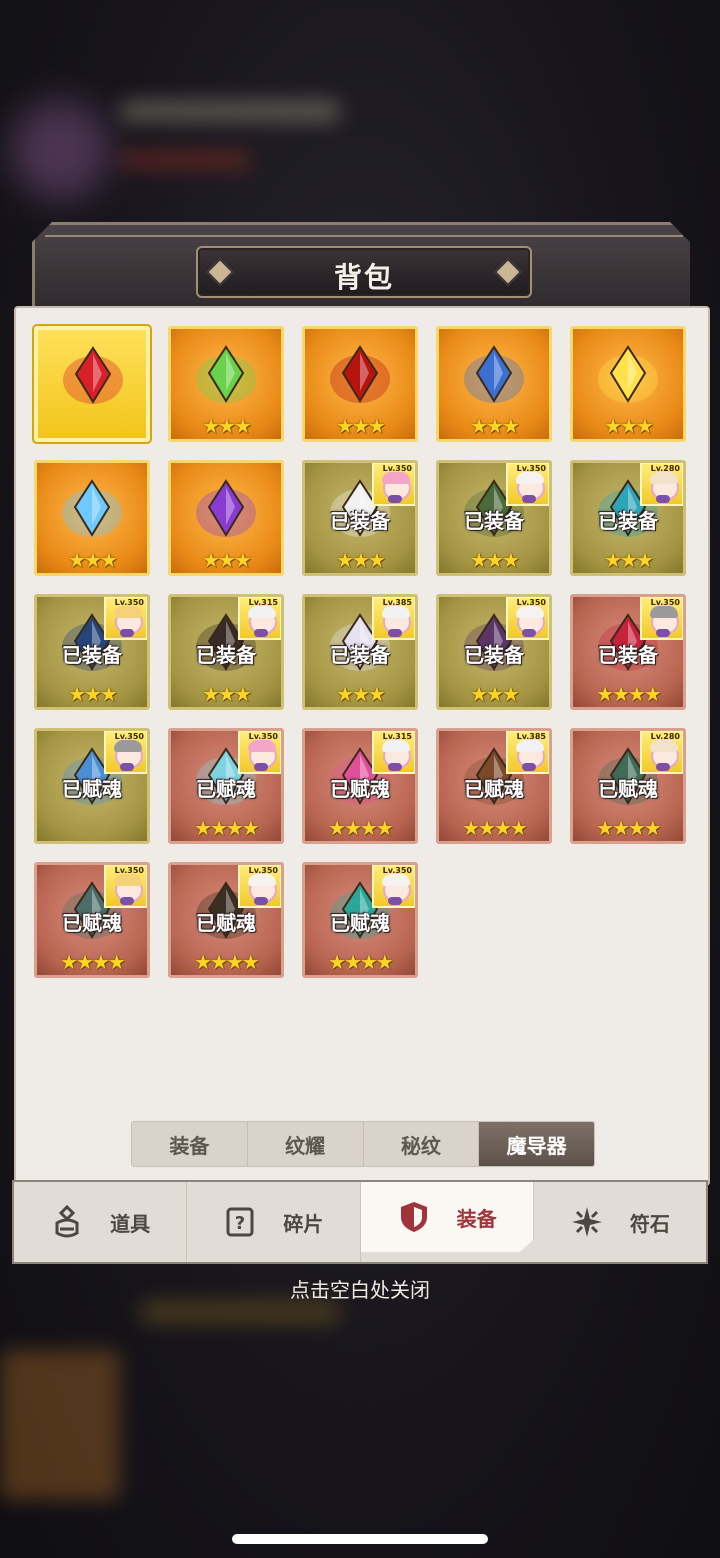 This screenshot has height=1558, width=720. Describe the element at coordinates (494, 374) in the screenshot. I see `dark-wing-gem-icon` at that location.